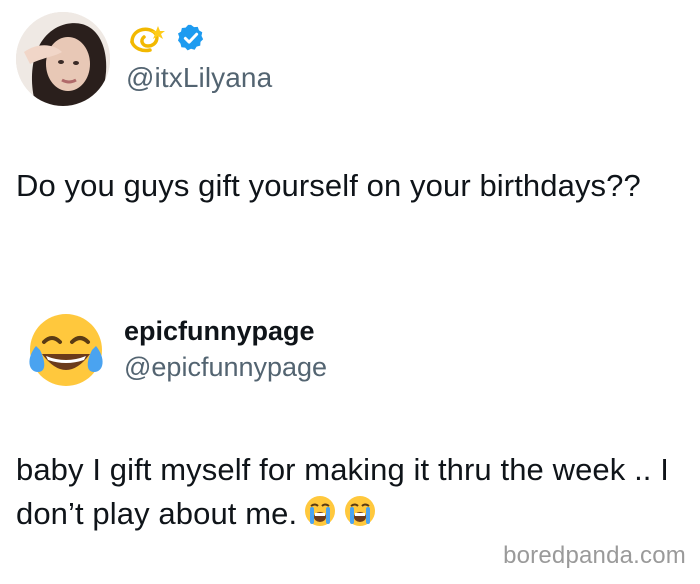 The width and height of the screenshot is (700, 584). What do you see at coordinates (225, 367) in the screenshot?
I see `author-handle: @epicfunnypage` at bounding box center [225, 367].